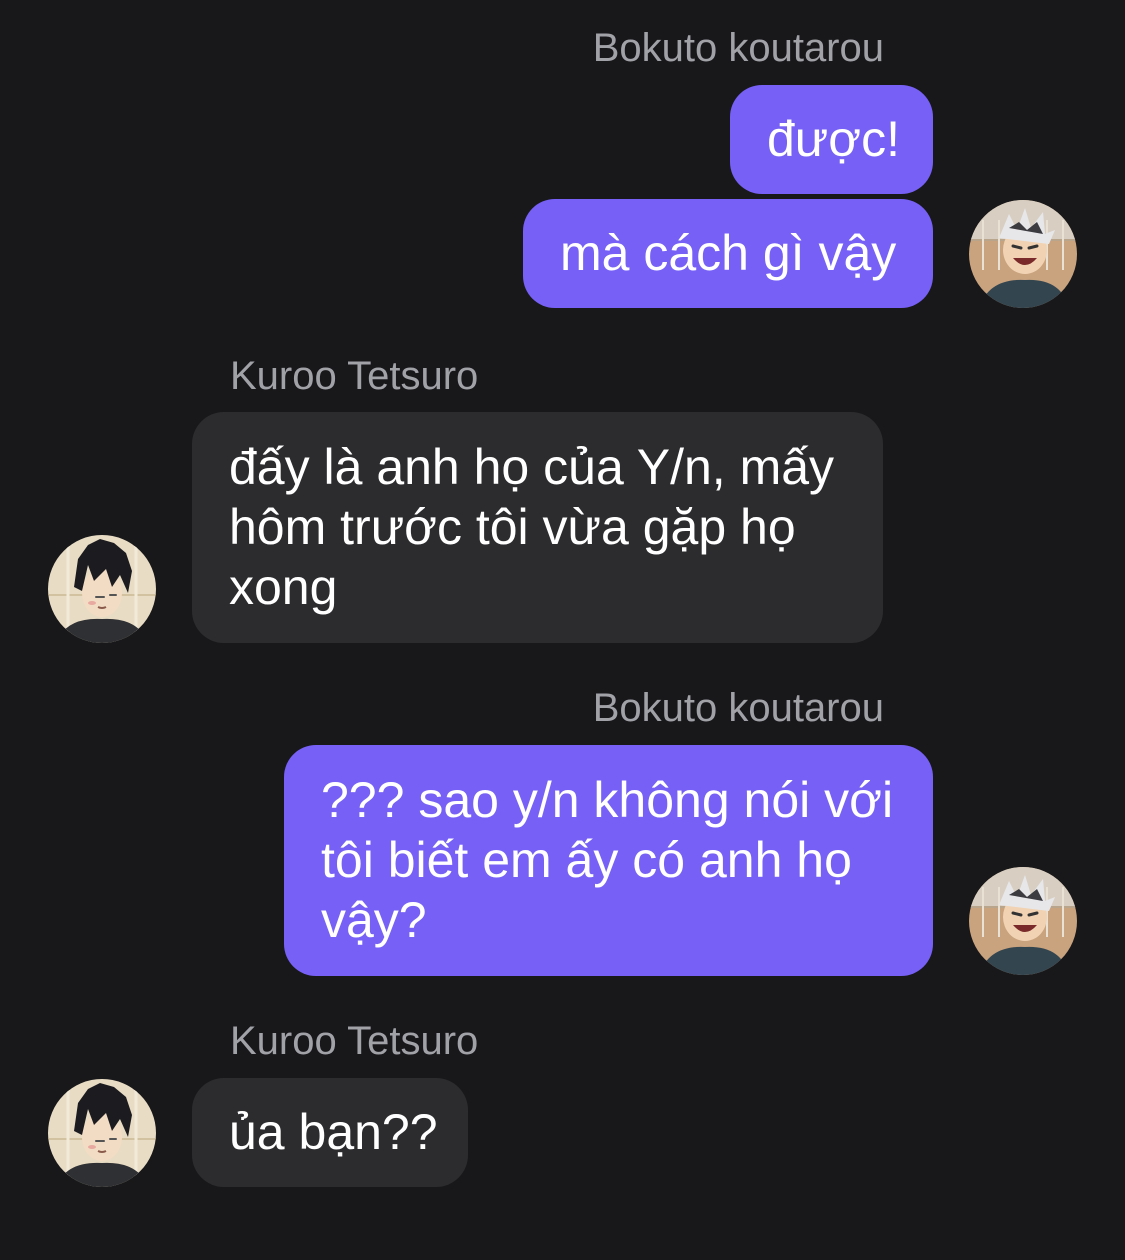 This screenshot has height=1260, width=1125. I want to click on message-text: mà cách gì vậy, so click(728, 253).